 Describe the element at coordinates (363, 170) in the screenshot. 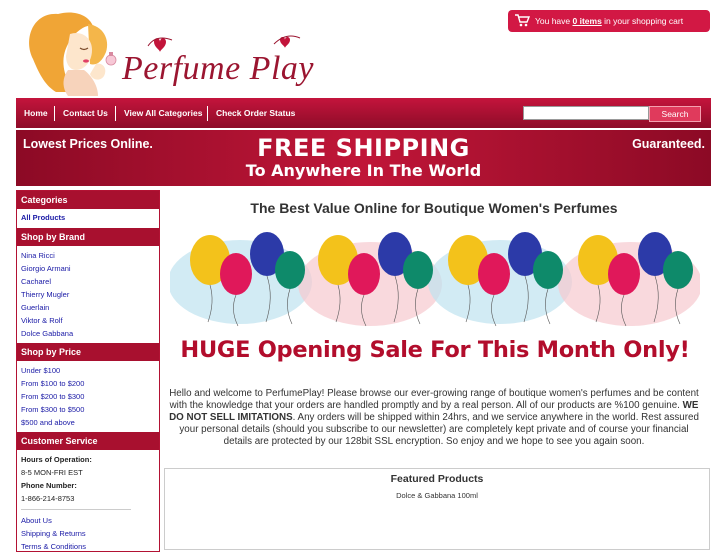

I see `banner-subheadline: To Anywhere In The World` at that location.